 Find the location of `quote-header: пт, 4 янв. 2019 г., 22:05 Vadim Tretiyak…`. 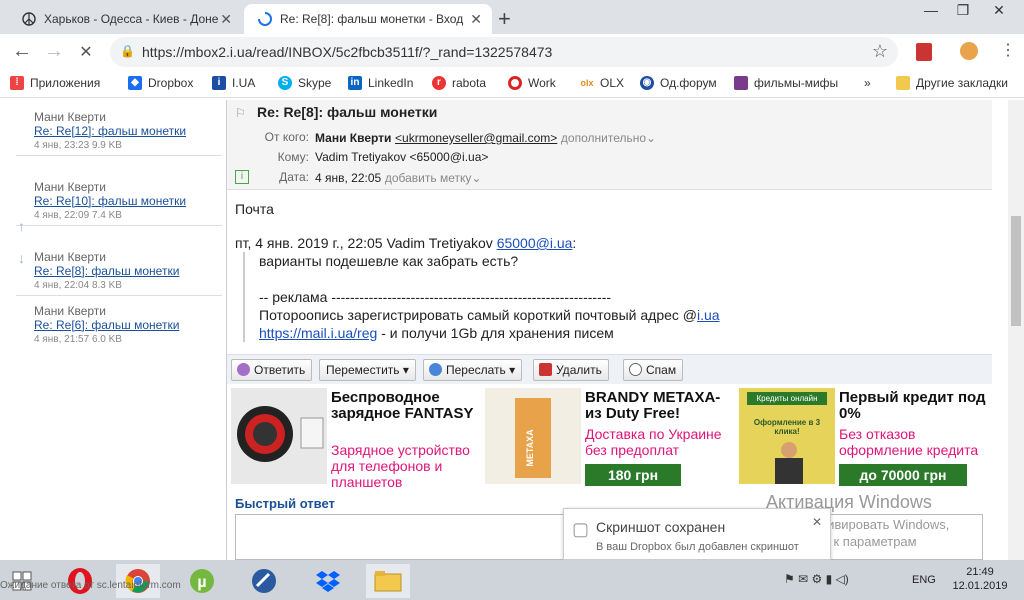

quote-header: пт, 4 янв. 2019 г., 22:05 Vadim Tretiyak… is located at coordinates (406, 243).